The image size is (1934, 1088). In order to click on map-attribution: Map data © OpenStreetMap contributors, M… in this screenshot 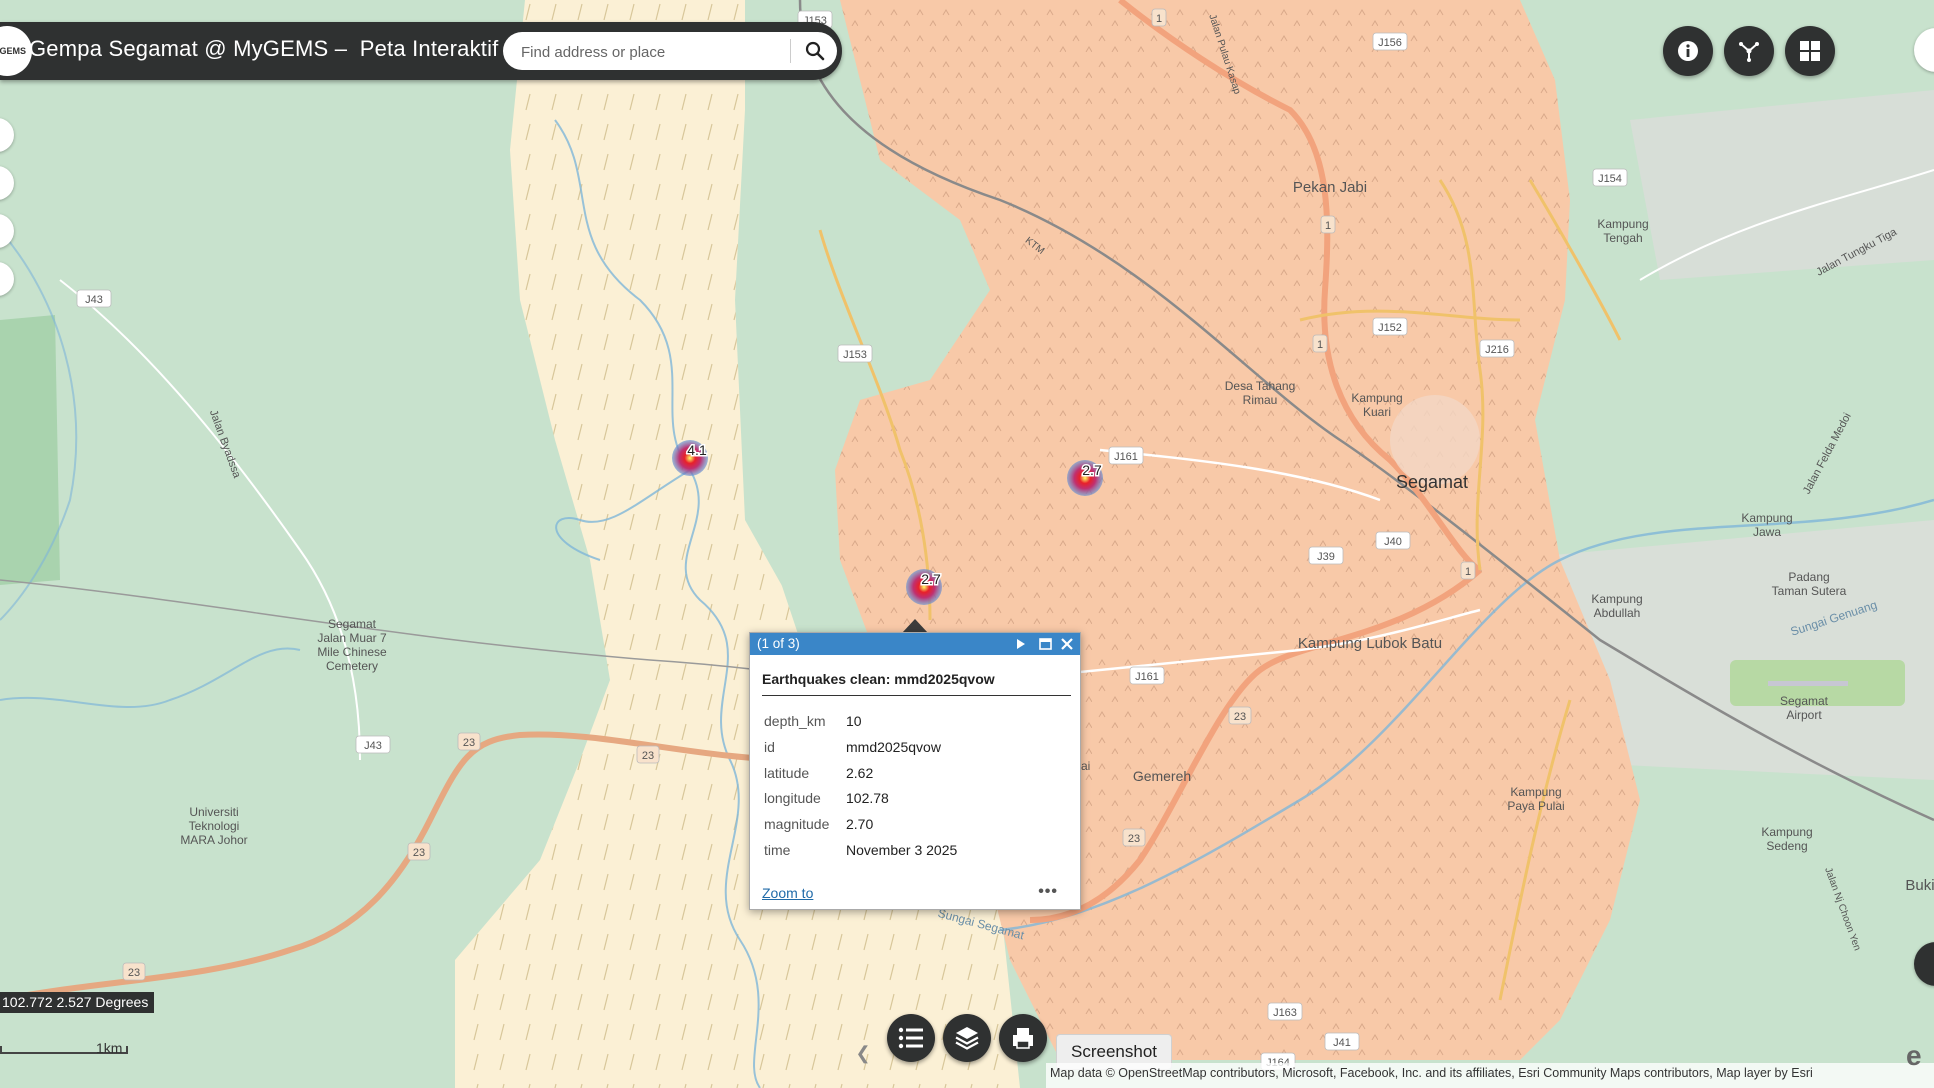, I will do `click(1490, 1075)`.